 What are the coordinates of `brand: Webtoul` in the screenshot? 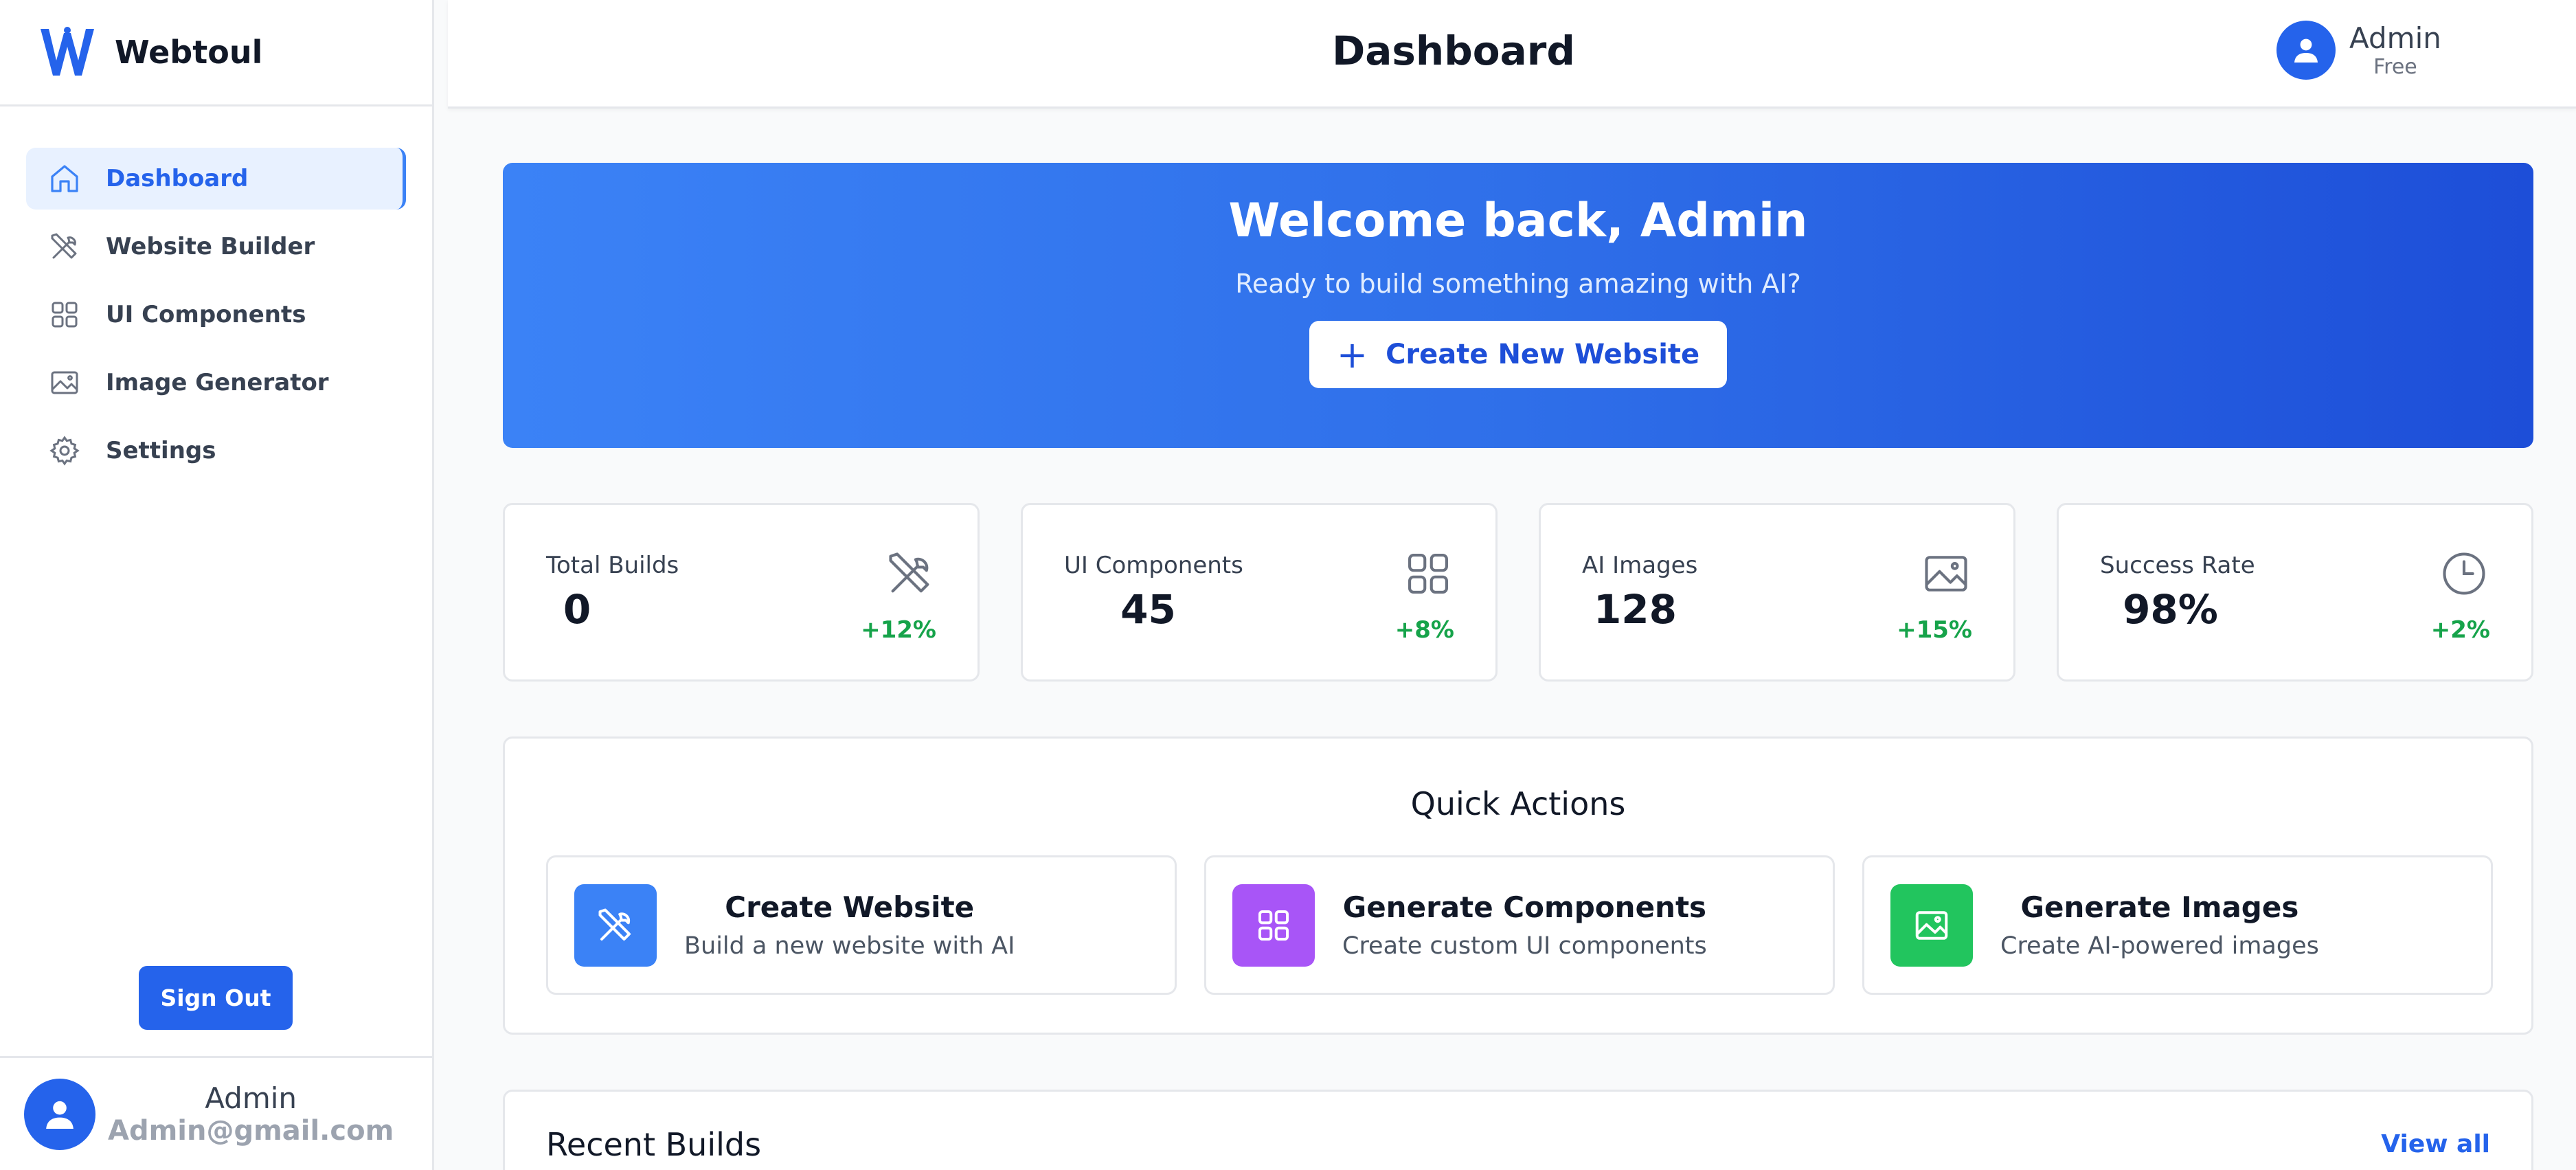 It's located at (216, 53).